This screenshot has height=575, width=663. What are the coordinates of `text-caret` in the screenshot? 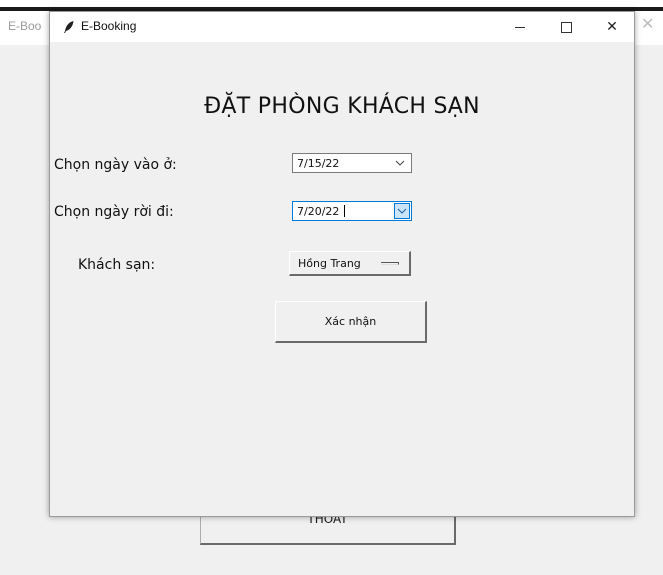 It's located at (344, 211).